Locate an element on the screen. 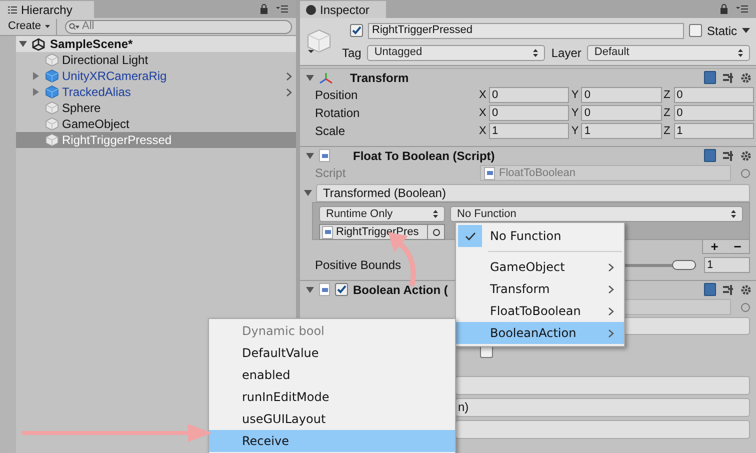  name-field: RightTriggerPressed is located at coordinates (526, 30).